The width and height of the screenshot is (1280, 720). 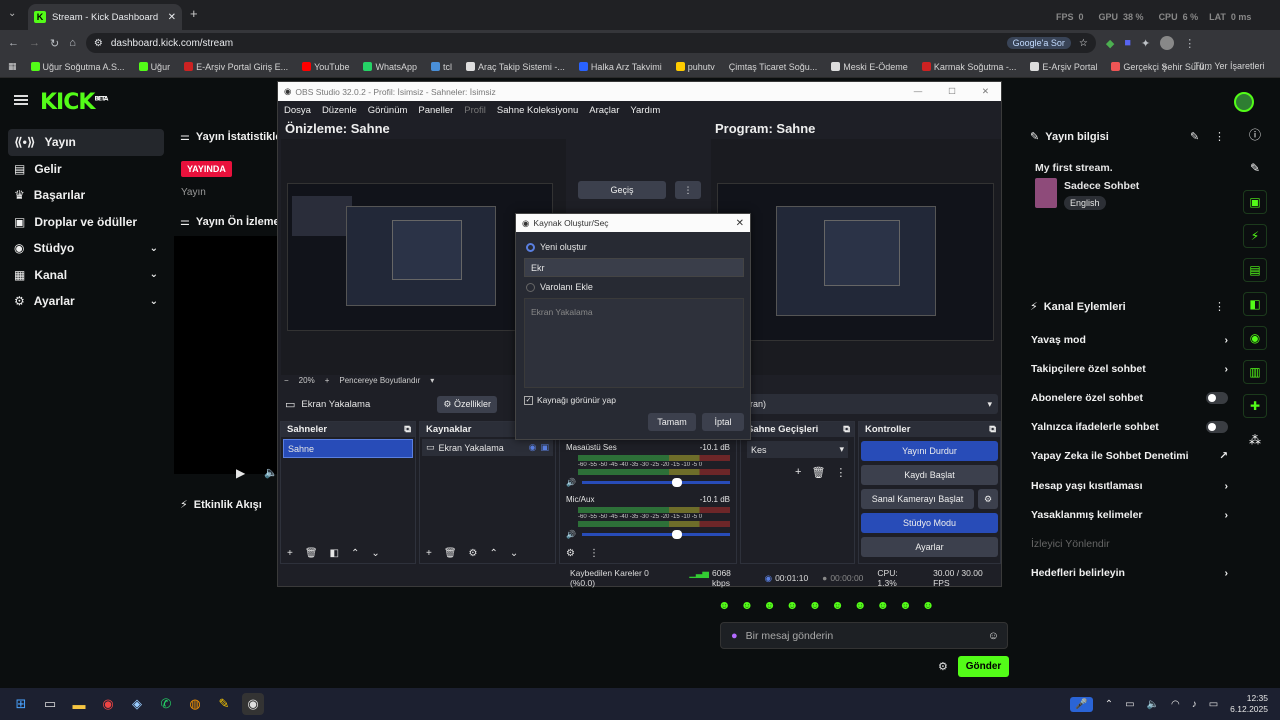 I want to click on site-info-icon: ⚙, so click(x=98, y=43).